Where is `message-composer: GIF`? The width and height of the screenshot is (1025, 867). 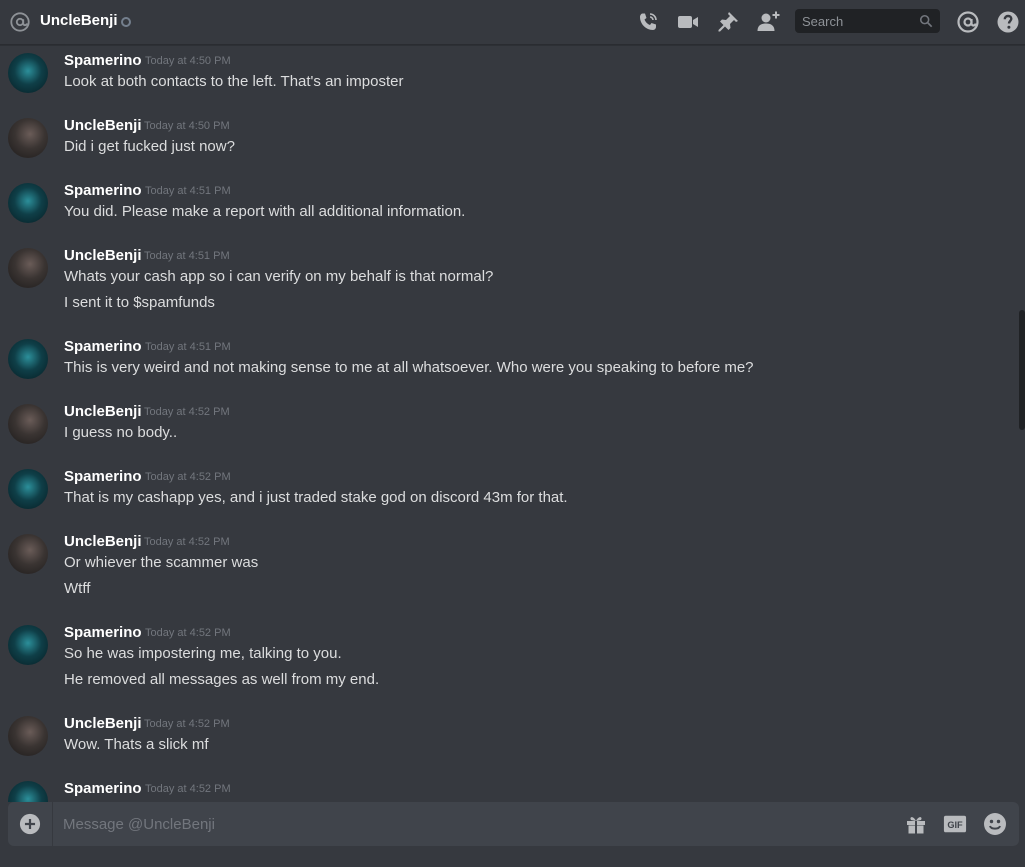
message-composer: GIF is located at coordinates (513, 824).